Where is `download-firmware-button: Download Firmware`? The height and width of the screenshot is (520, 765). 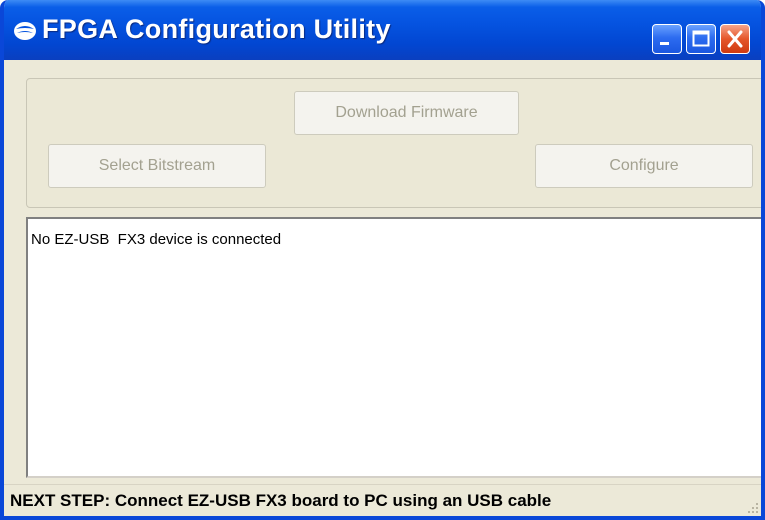 download-firmware-button: Download Firmware is located at coordinates (406, 113).